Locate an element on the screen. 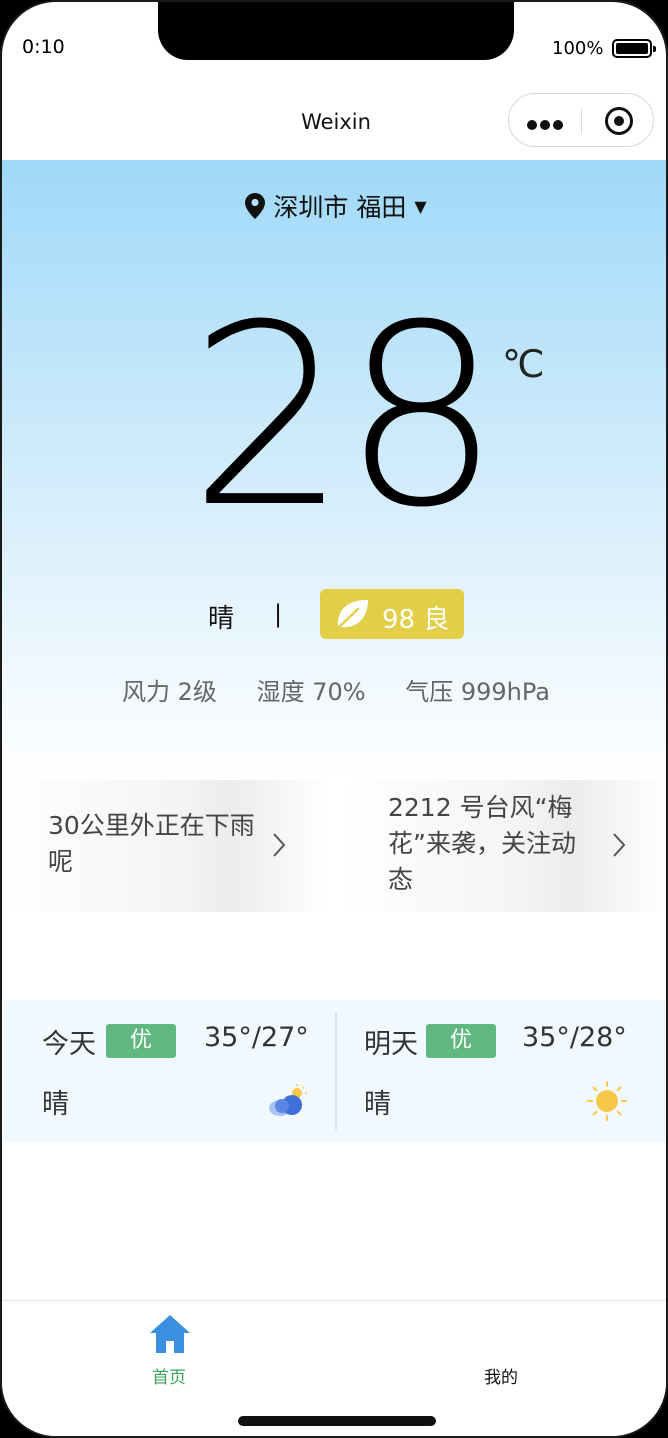 This screenshot has width=668, height=1438. mini-program-capsule is located at coordinates (581, 120).